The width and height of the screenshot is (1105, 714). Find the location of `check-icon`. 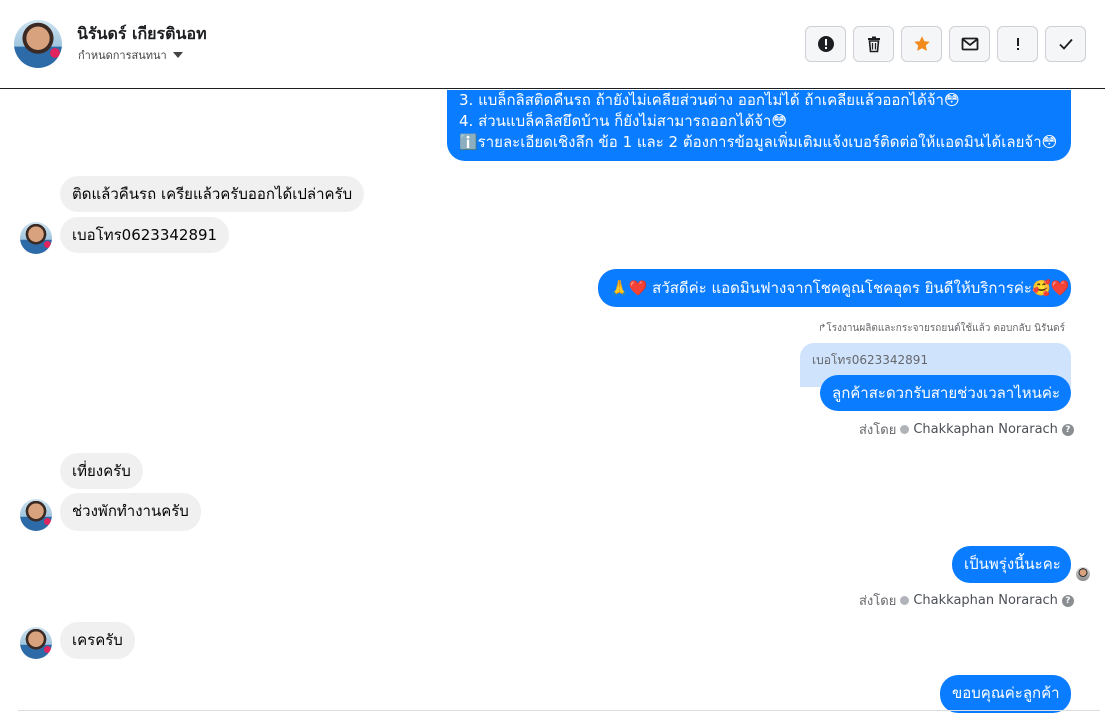

check-icon is located at coordinates (1065, 44).